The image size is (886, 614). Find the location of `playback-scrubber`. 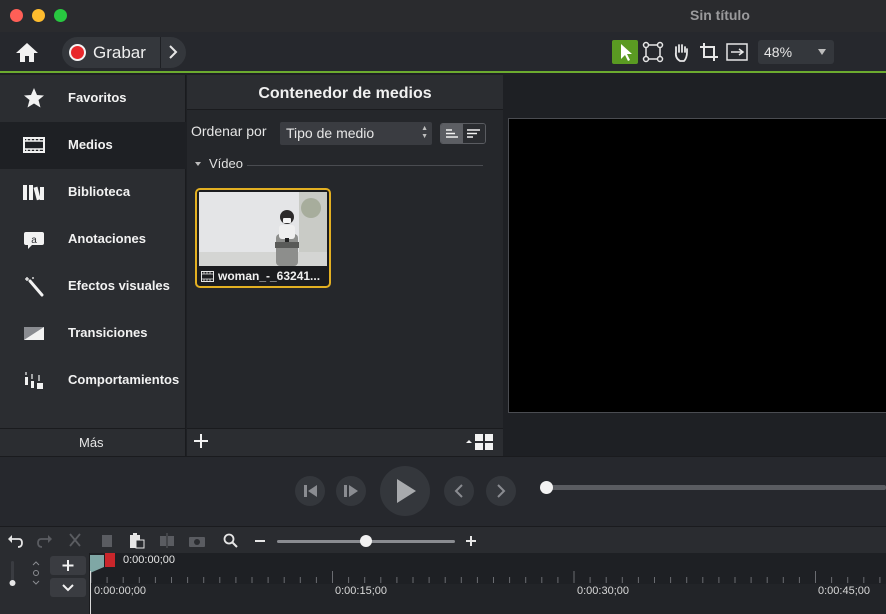

playback-scrubber is located at coordinates (716, 487).